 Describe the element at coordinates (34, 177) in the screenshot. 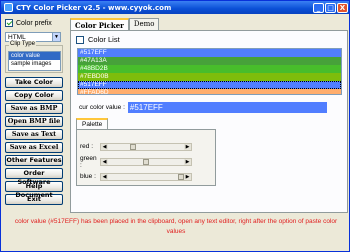

I see `order-software-button: Order Software` at that location.